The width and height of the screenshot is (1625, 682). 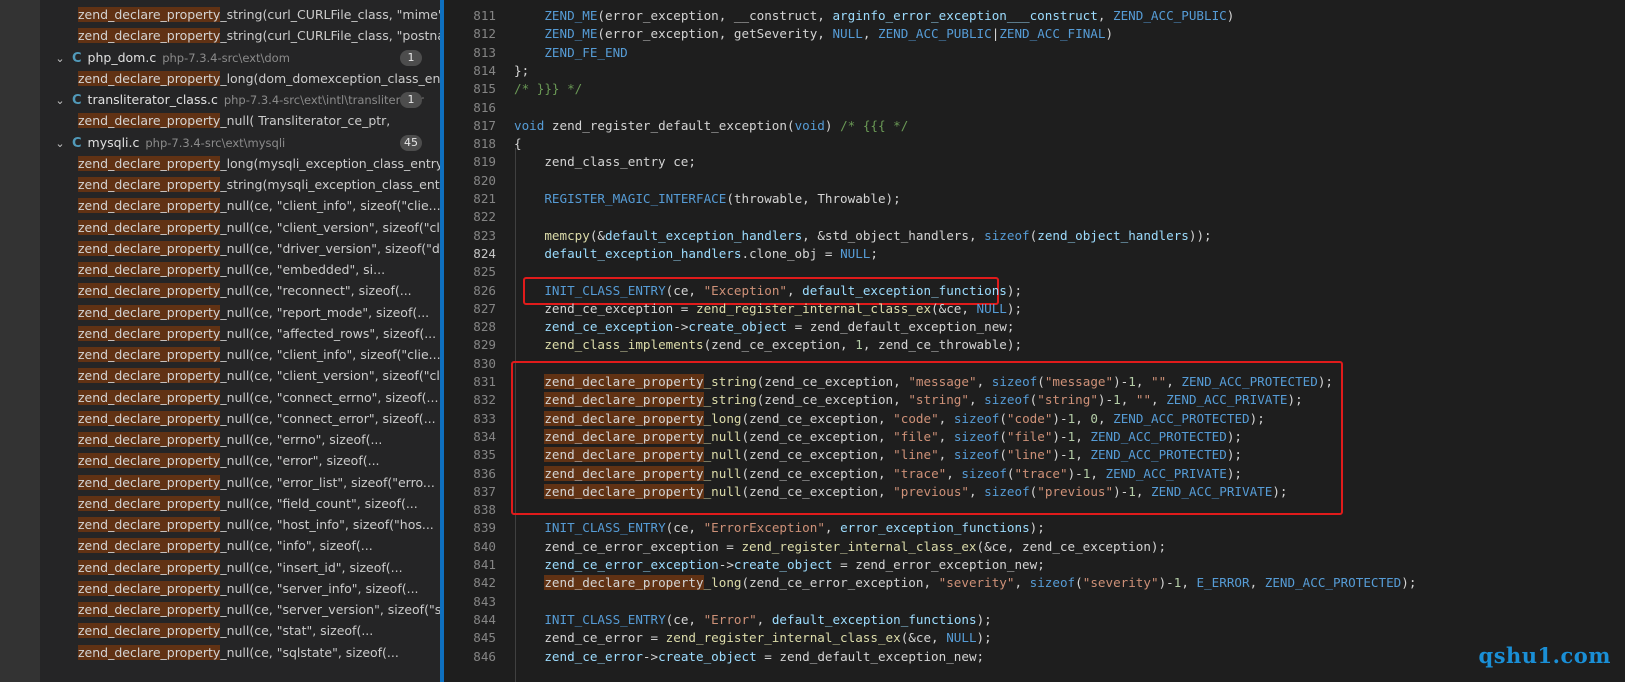 What do you see at coordinates (1014, 308) in the screenshot?
I see `code-token: );` at bounding box center [1014, 308].